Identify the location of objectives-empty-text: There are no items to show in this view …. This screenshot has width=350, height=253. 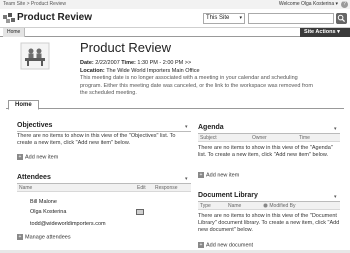
(96, 139).